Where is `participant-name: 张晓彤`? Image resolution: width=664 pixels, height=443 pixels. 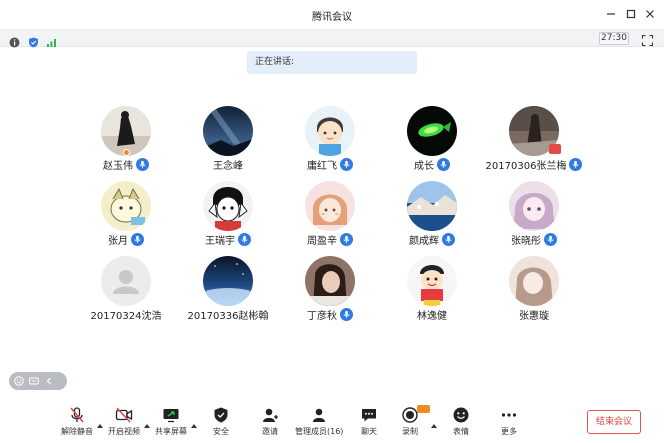 participant-name: 张晓彤 is located at coordinates (526, 241).